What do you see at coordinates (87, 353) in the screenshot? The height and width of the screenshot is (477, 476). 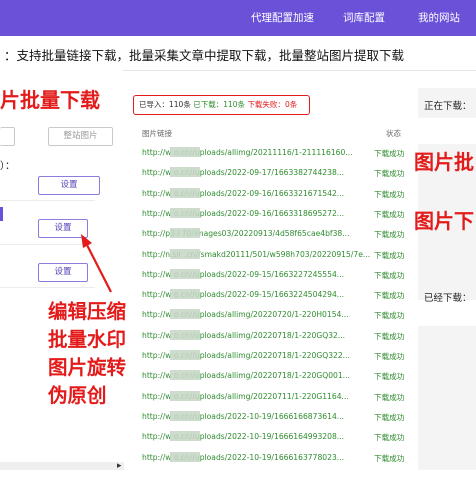 I see `feature-annotation: 编辑压缩 批量水印 图片旋转 伪原创` at bounding box center [87, 353].